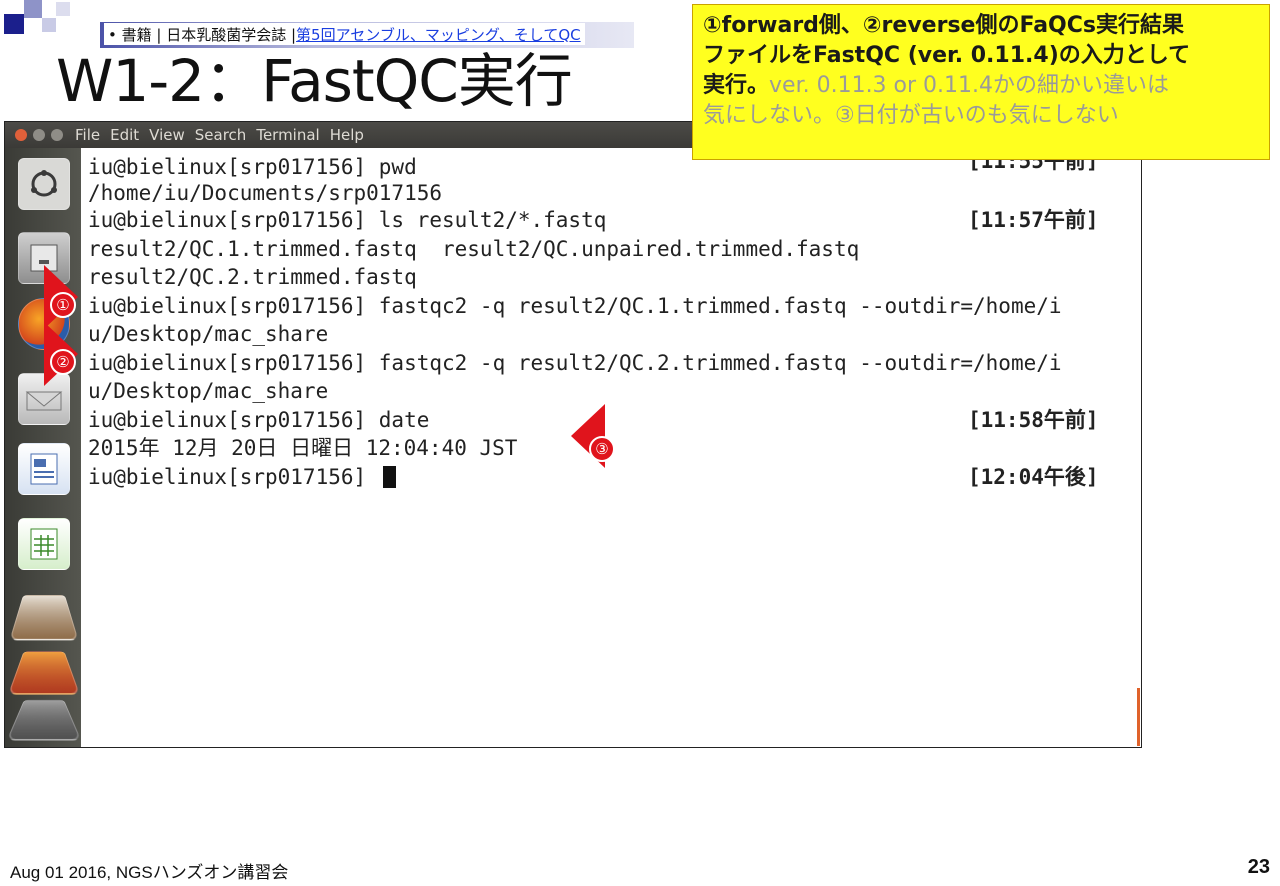 The width and height of the screenshot is (1280, 886). I want to click on terminal-titlebar: File Edit View Search Terminal Help, so click(350, 135).